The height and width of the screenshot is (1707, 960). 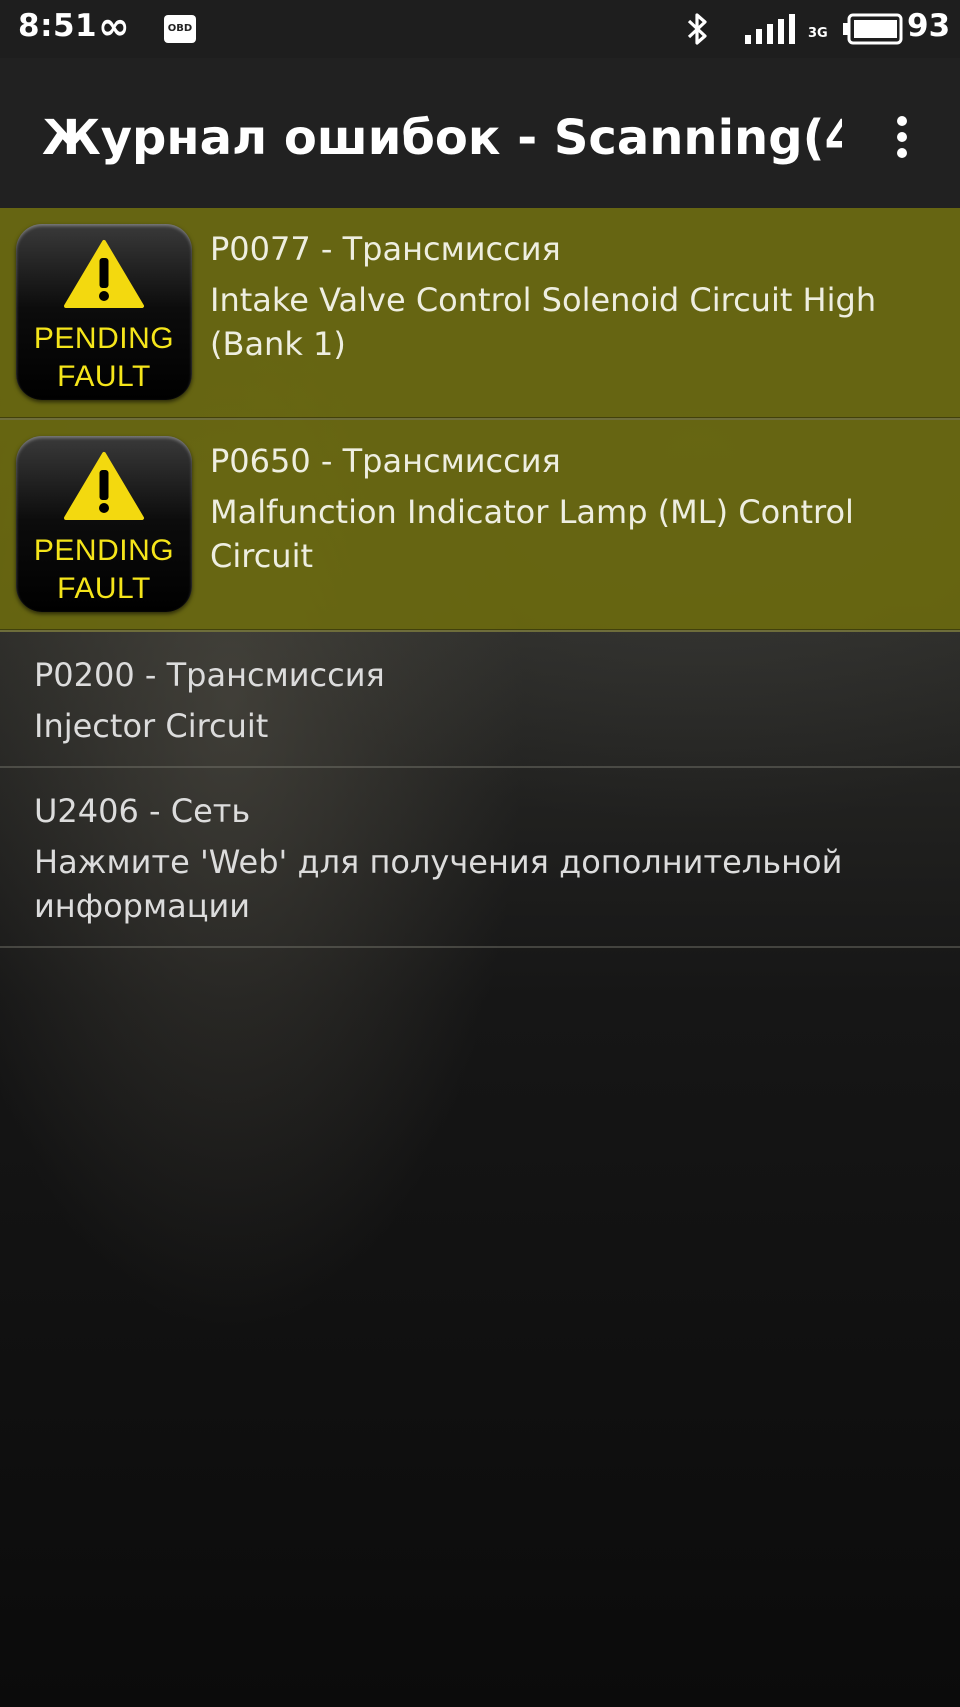 What do you see at coordinates (480, 700) in the screenshot?
I see `fault-row: P0200 - Трансмиссия Injector Circuit` at bounding box center [480, 700].